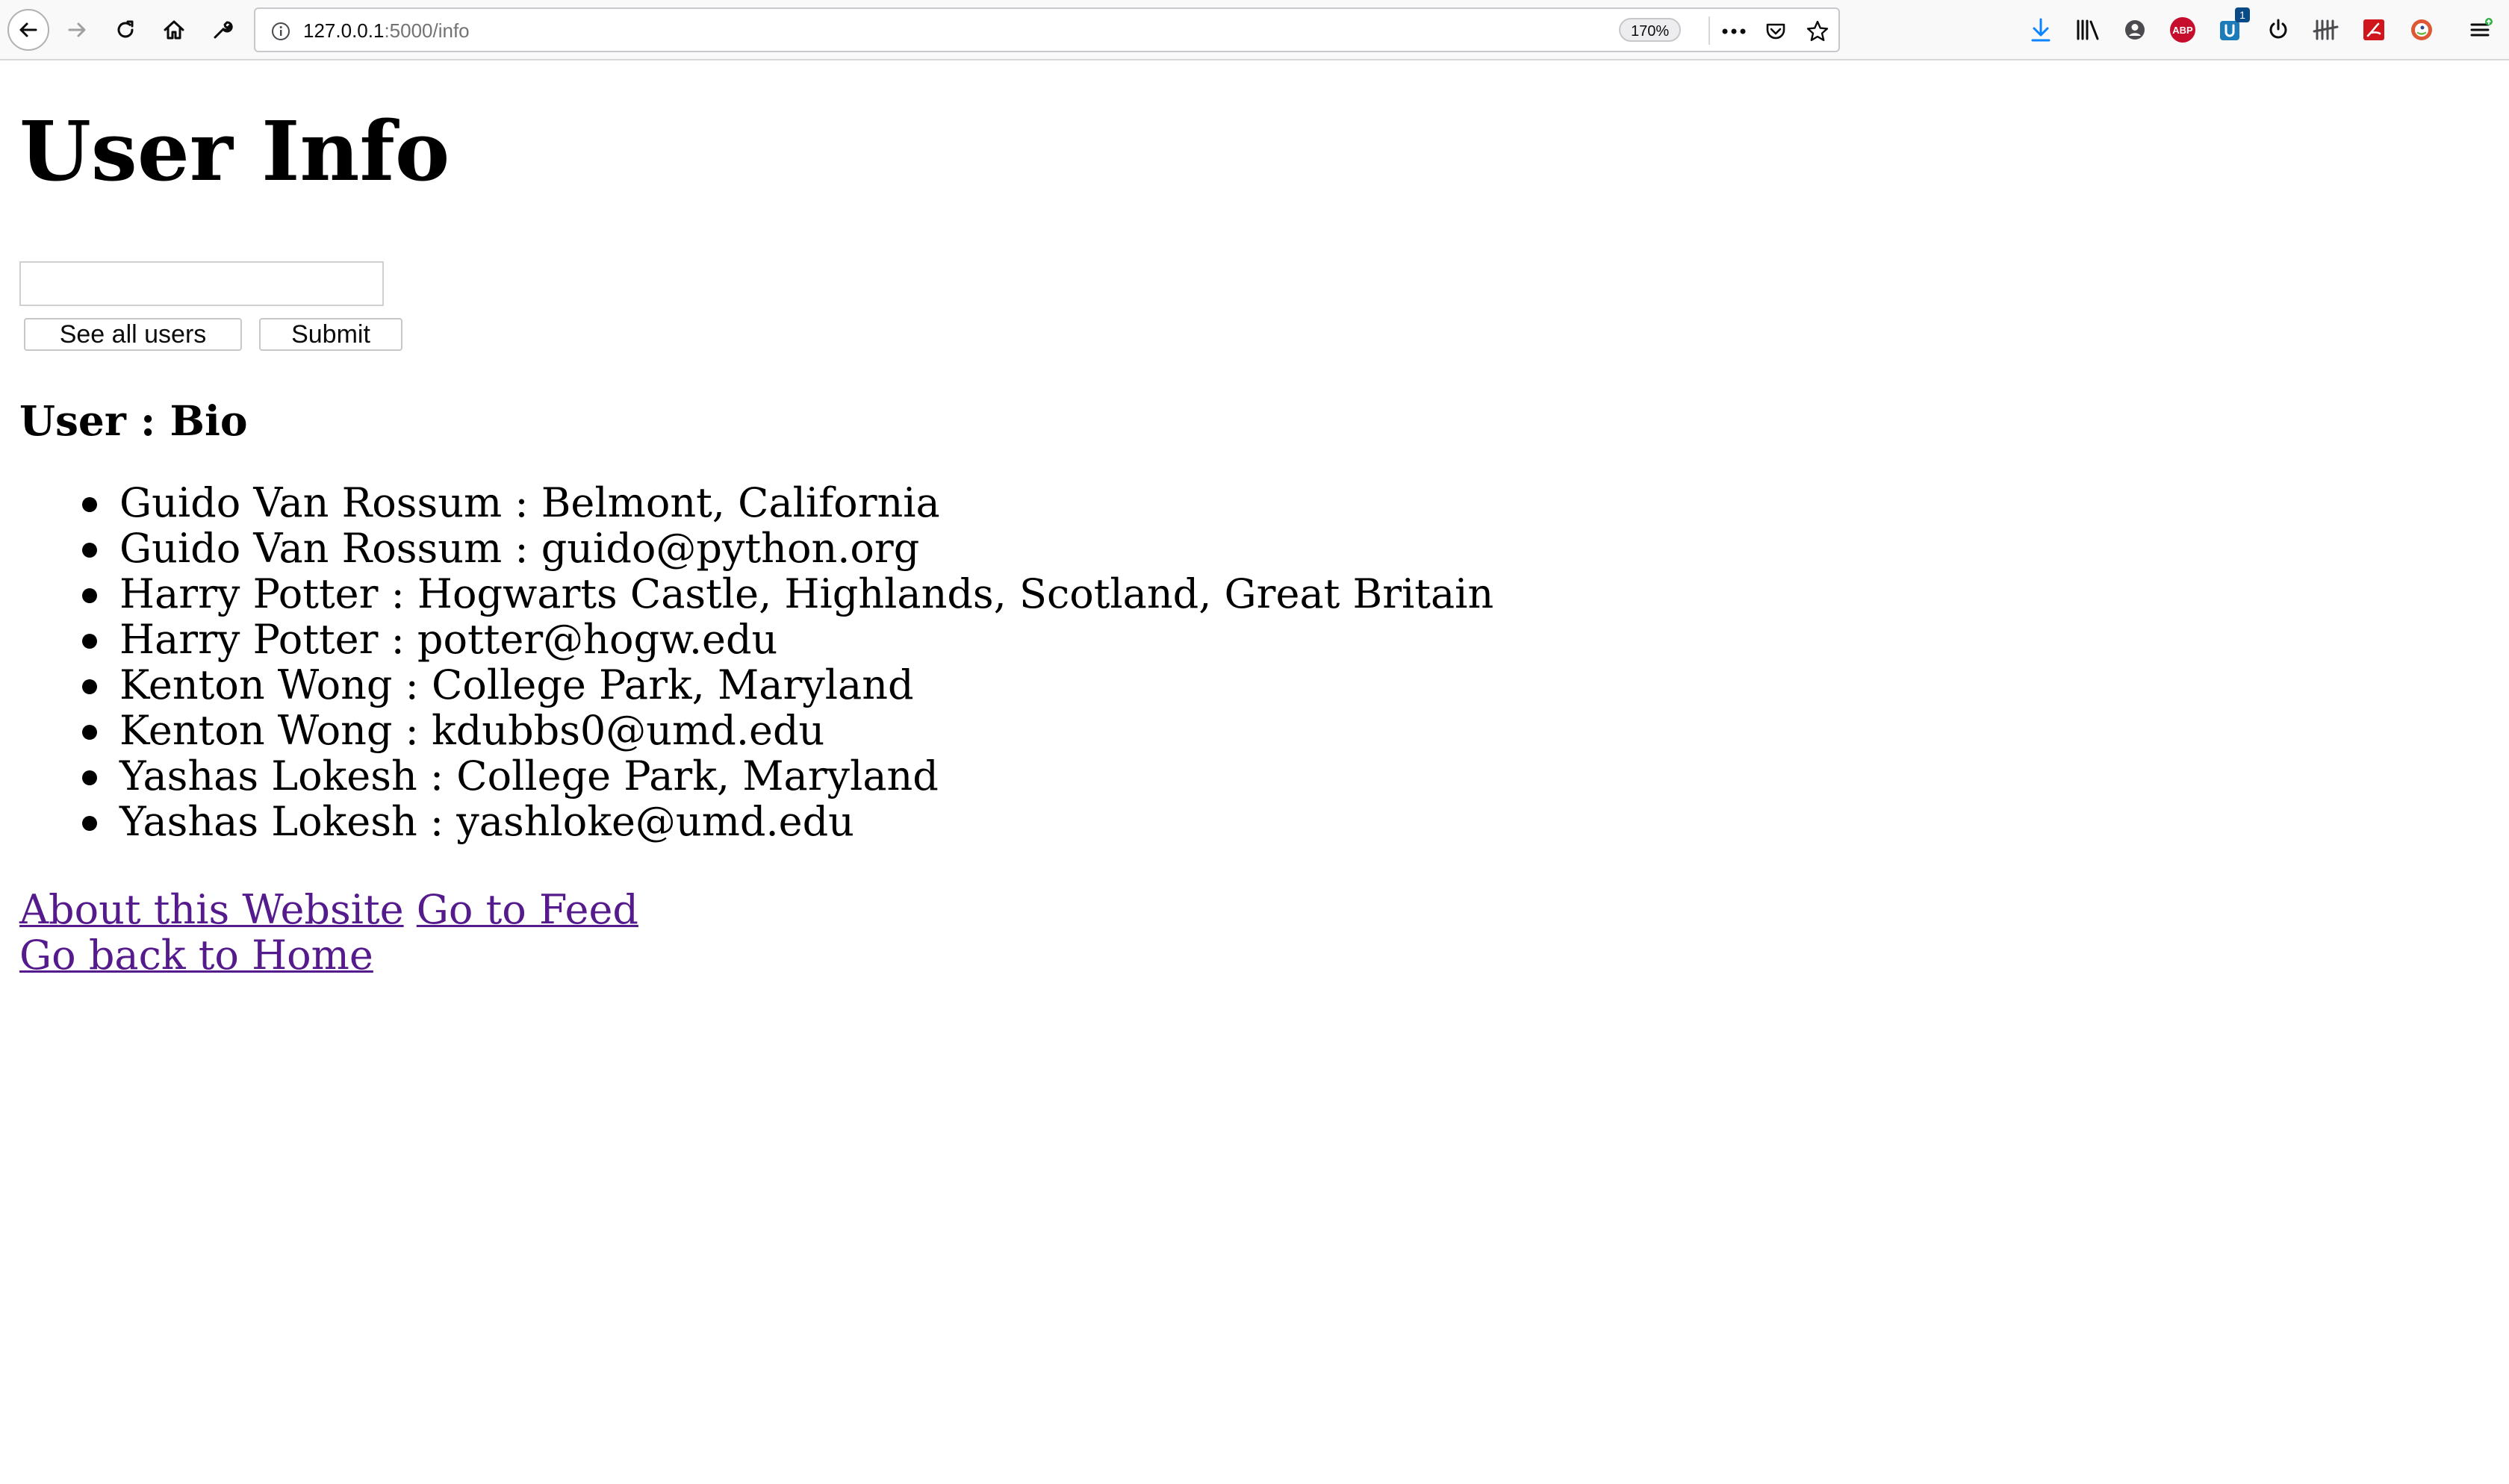 Image resolution: width=2509 pixels, height=1484 pixels. I want to click on url-host: 127.0.0.1, so click(344, 30).